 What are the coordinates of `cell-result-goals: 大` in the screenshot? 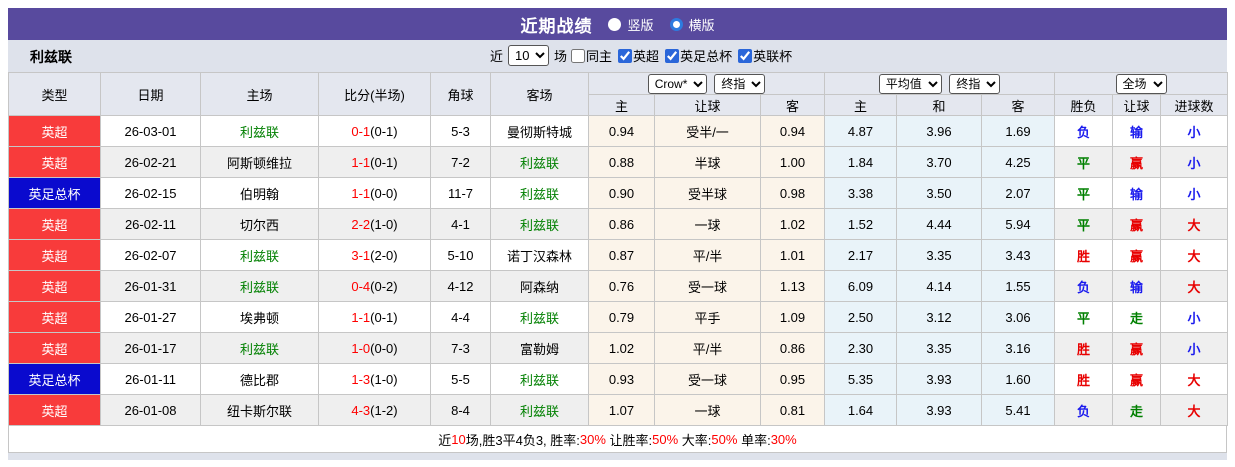 It's located at (1194, 224).